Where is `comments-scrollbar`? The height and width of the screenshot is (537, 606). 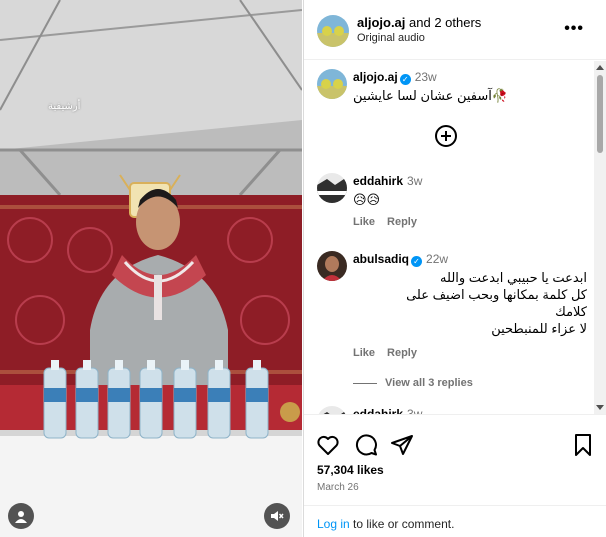
comments-scrollbar is located at coordinates (600, 237).